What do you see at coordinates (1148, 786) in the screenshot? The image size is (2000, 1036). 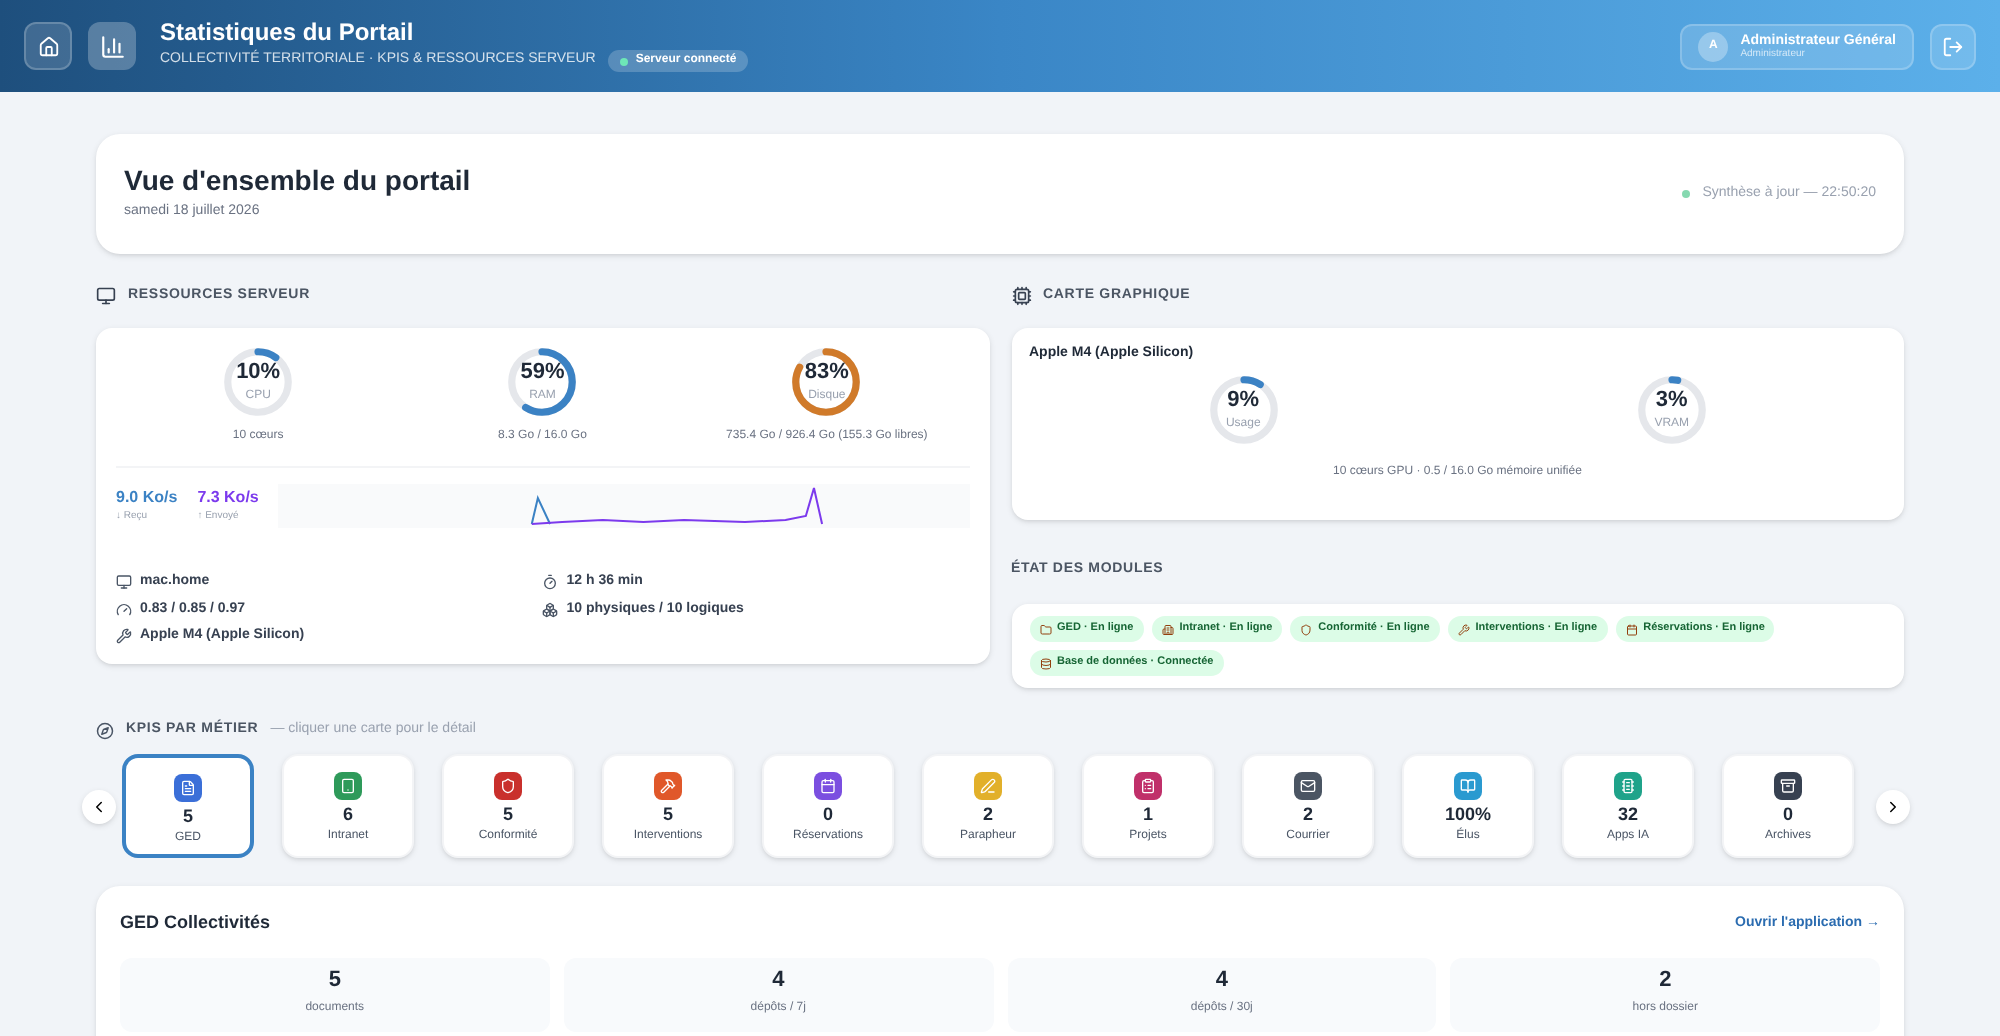 I see `clipboard-icon` at bounding box center [1148, 786].